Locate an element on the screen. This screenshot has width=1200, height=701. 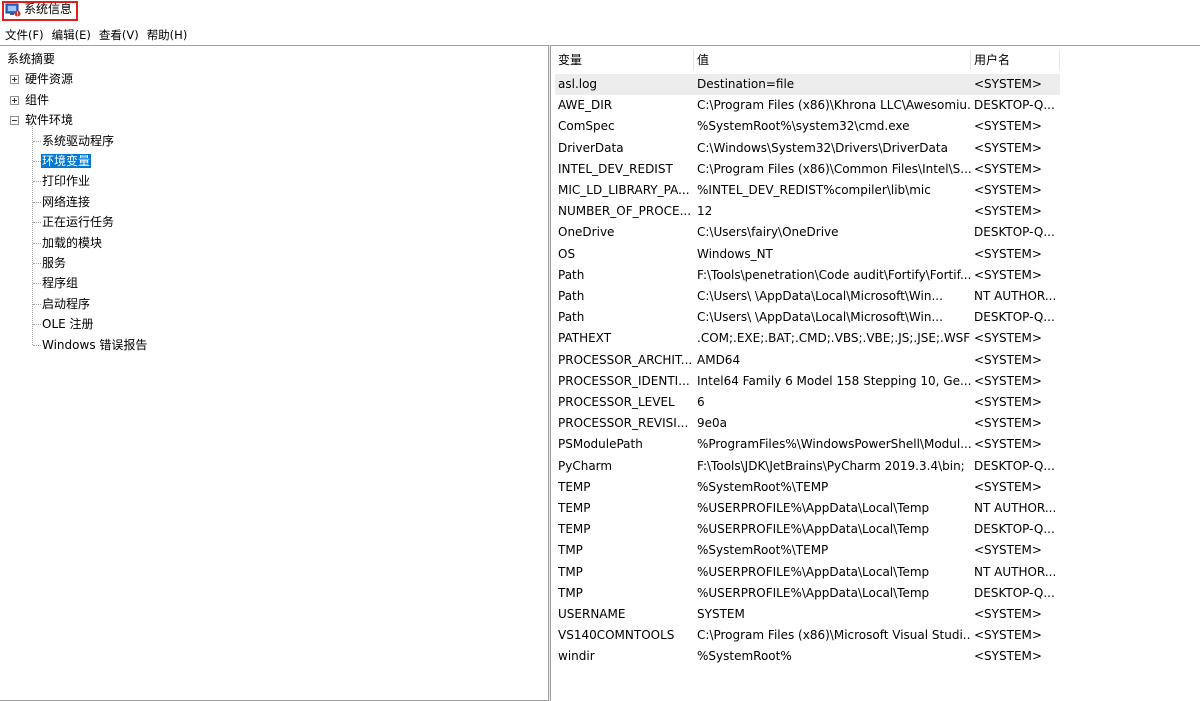
value-cell: C:\Windows\System32\Drivers\DriverData is located at coordinates (822, 147).